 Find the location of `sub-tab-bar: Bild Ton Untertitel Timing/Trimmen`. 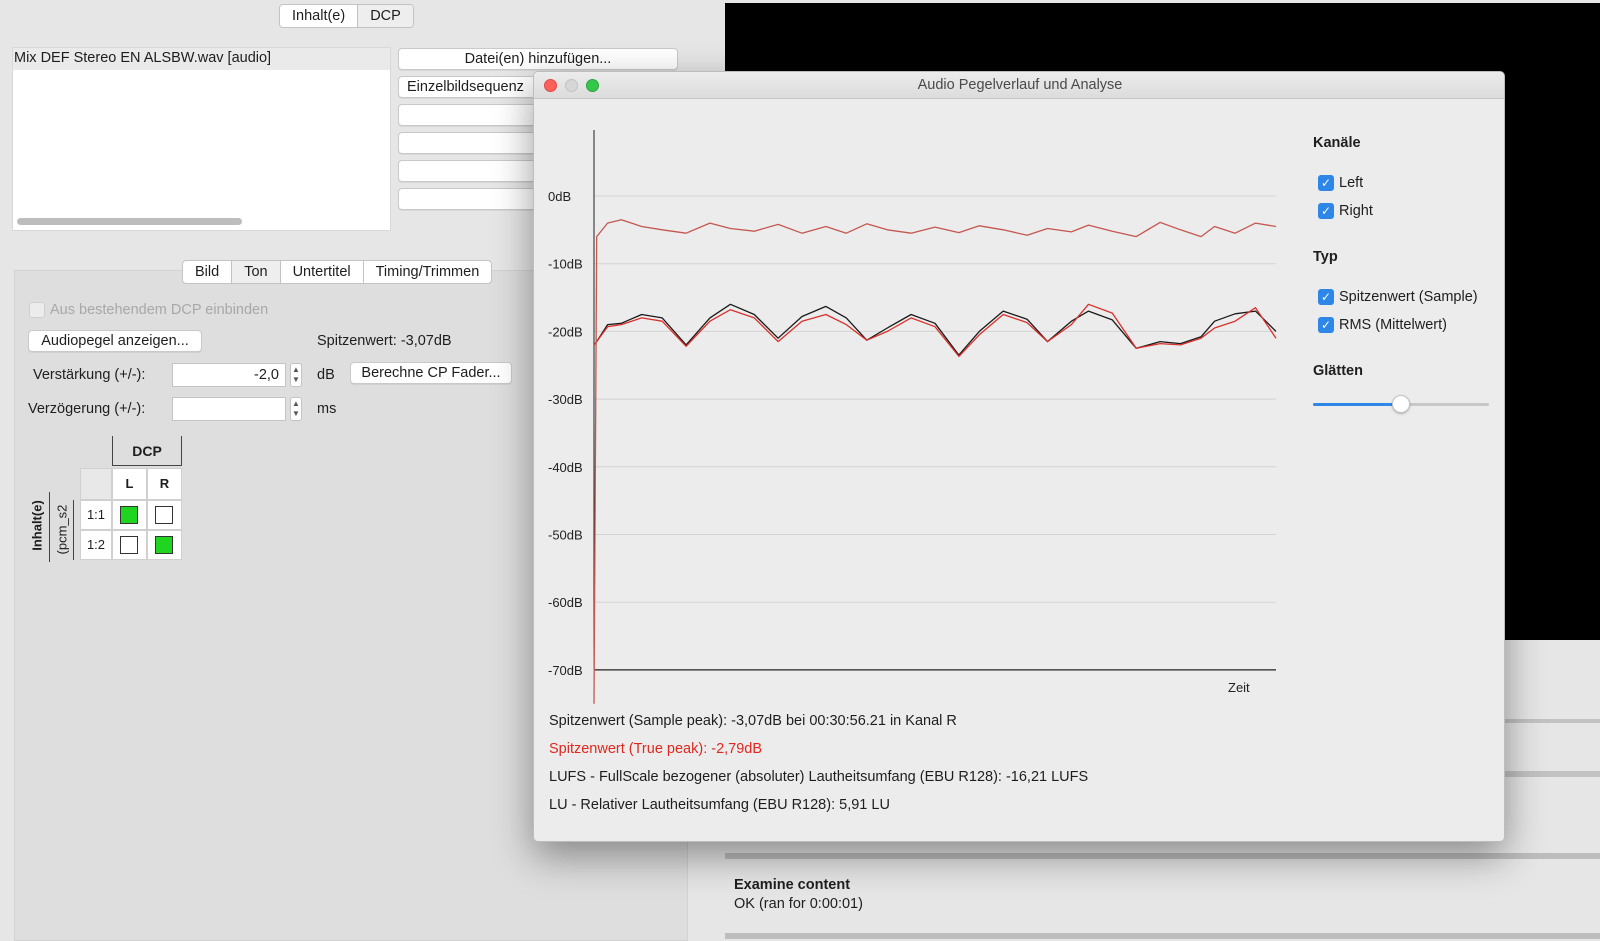

sub-tab-bar: Bild Ton Untertitel Timing/Trimmen is located at coordinates (337, 272).